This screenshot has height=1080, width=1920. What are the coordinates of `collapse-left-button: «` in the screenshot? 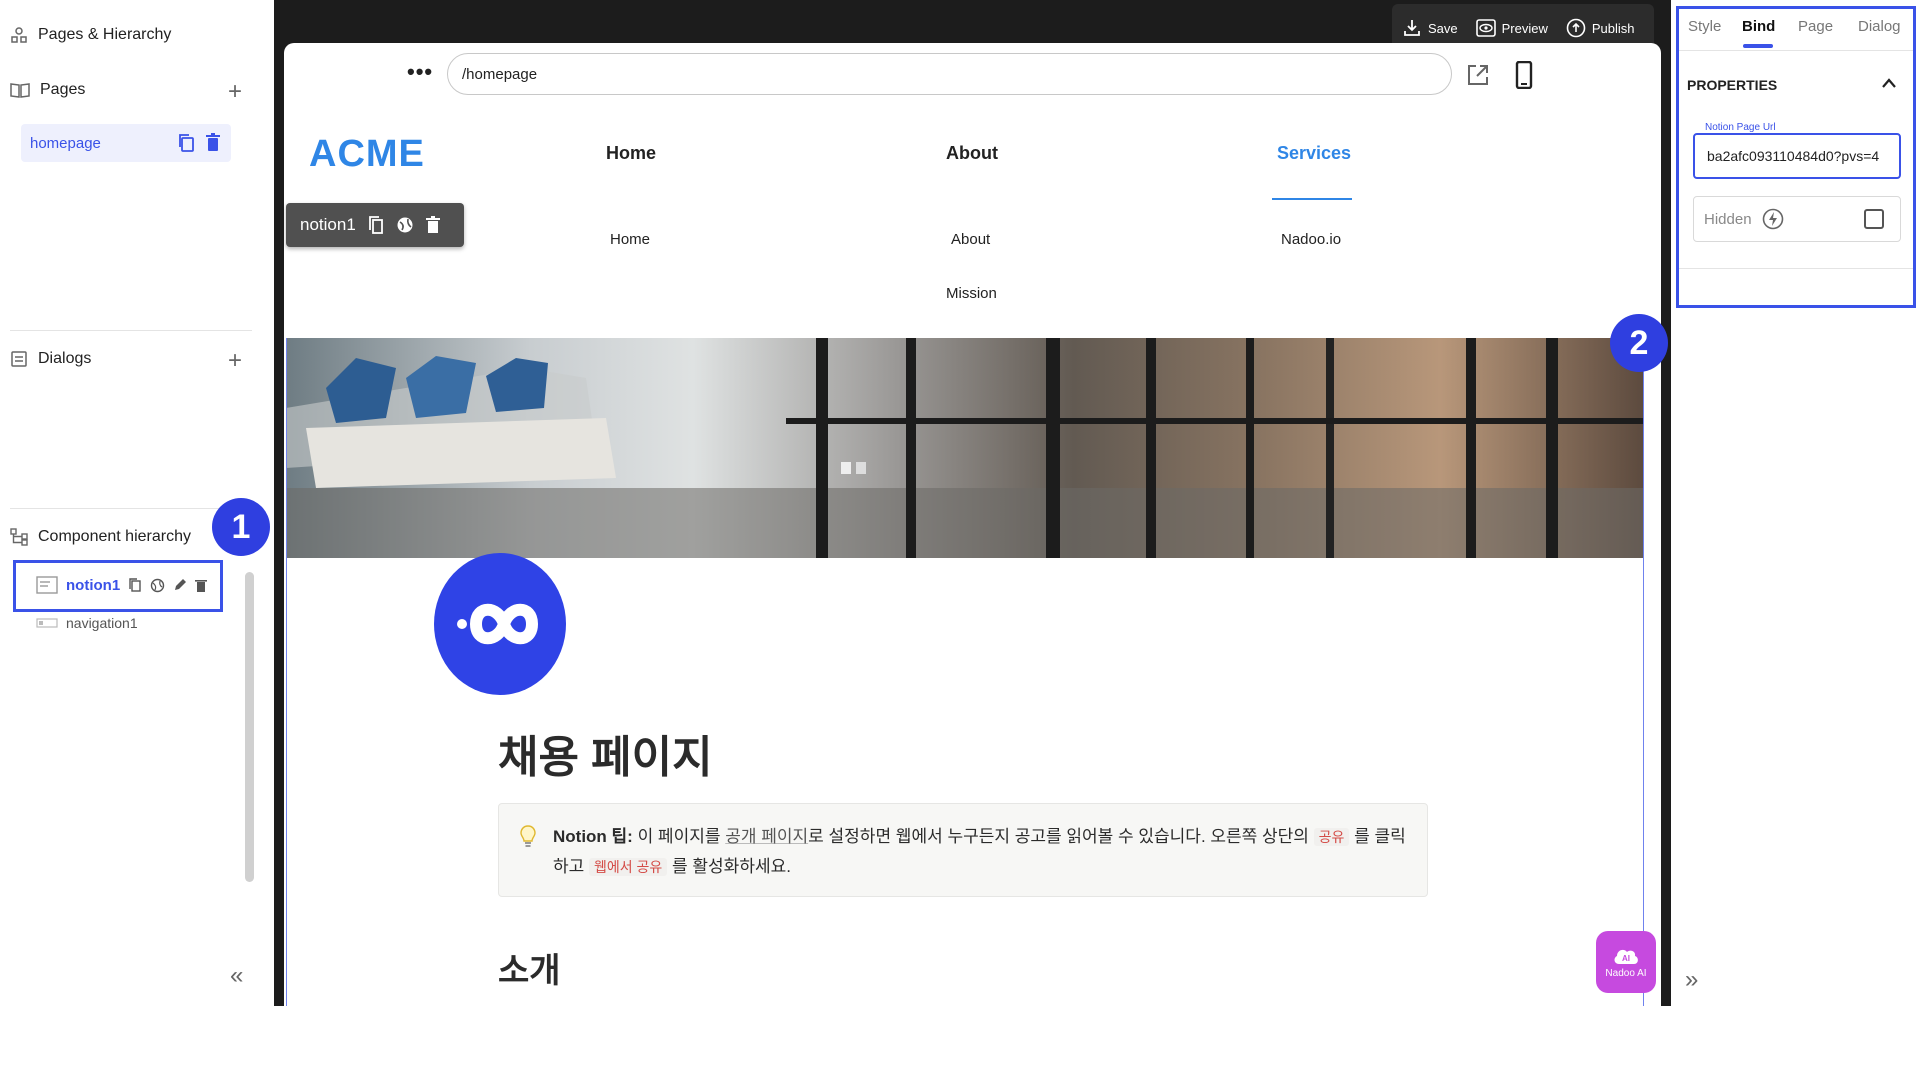 It's located at (236, 976).